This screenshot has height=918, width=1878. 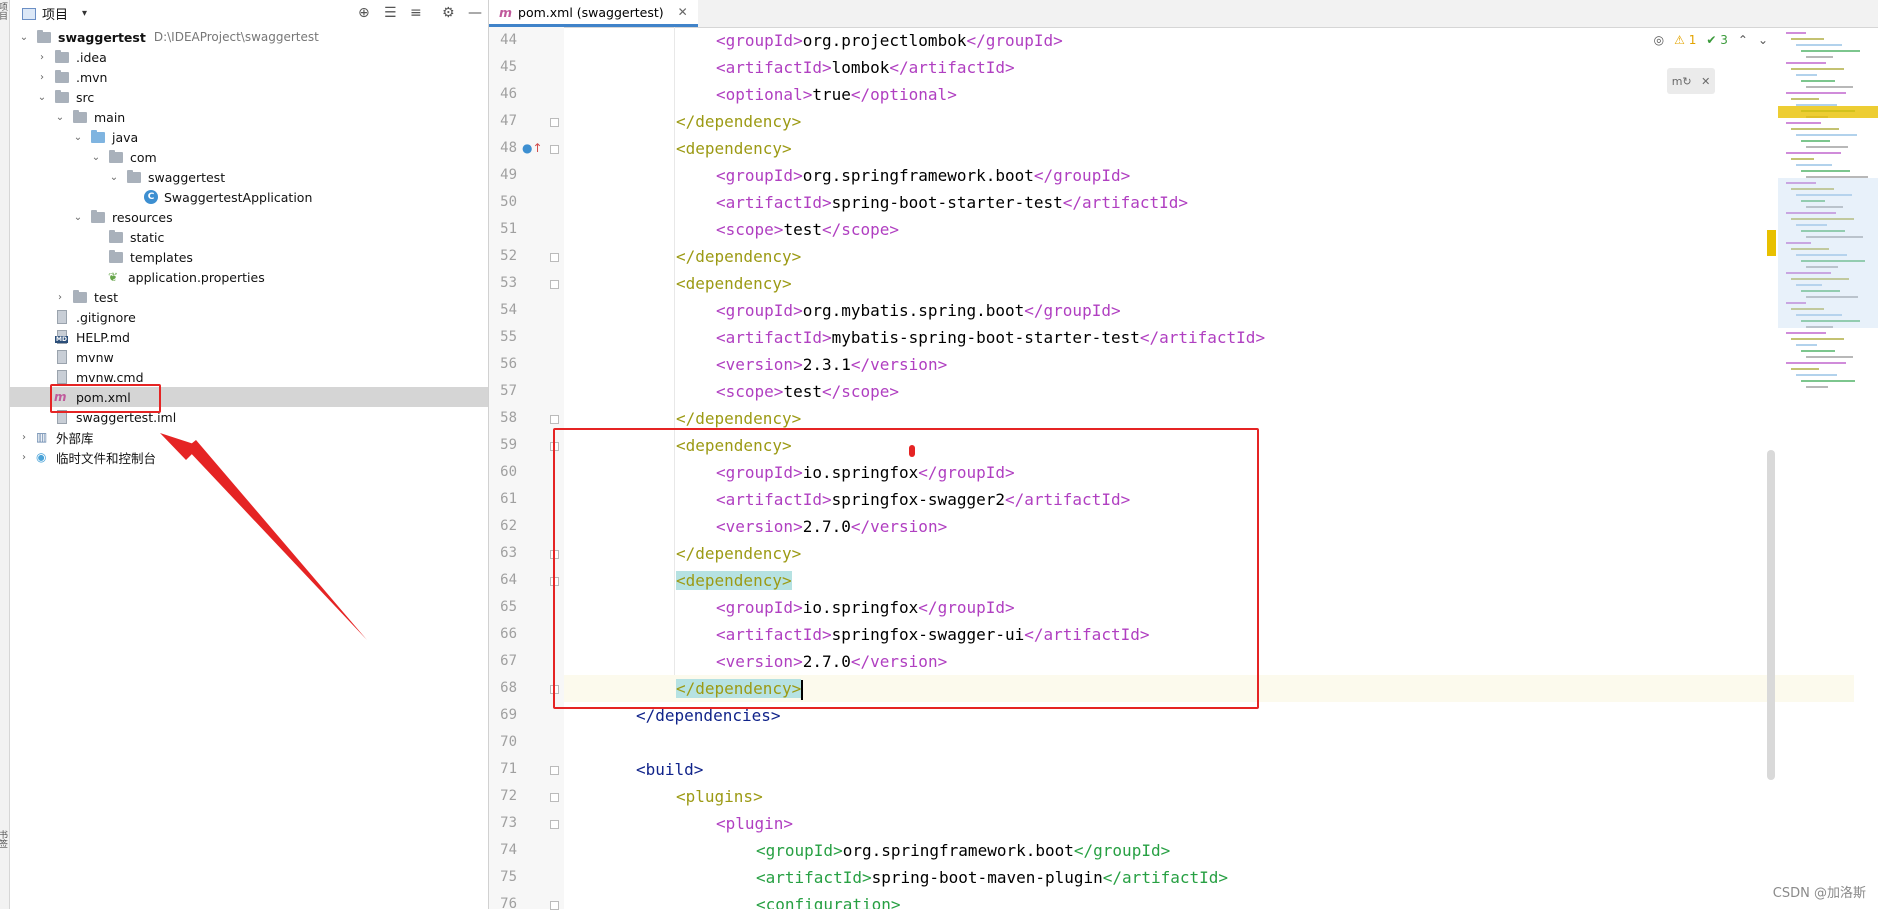 I want to click on tree-item: ⌄ swaggertest D:\IDEAProject\swaggertest, so click(x=249, y=37).